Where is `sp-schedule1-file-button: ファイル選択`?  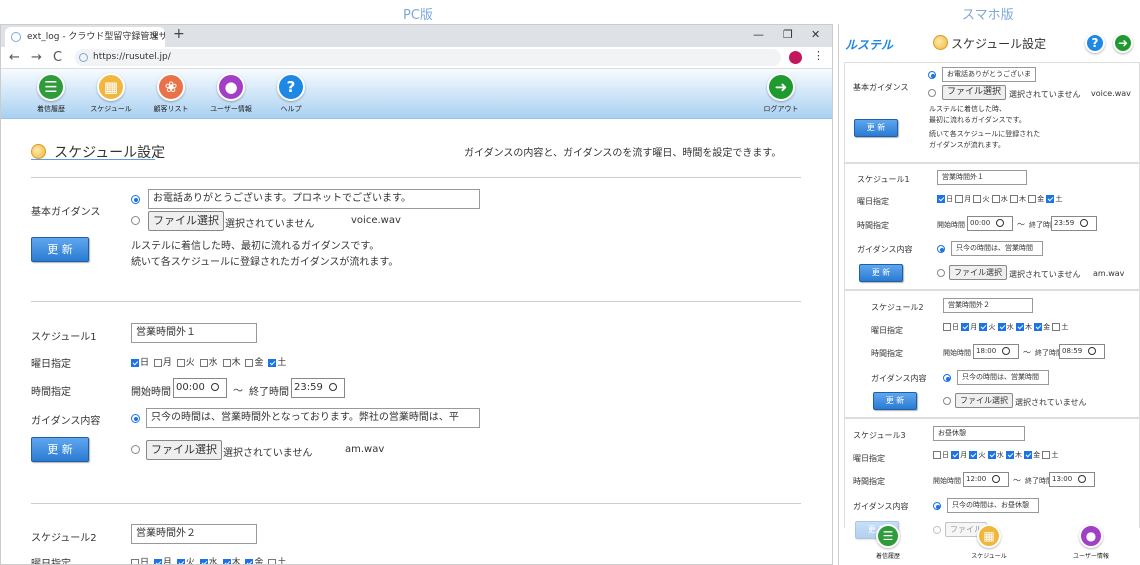
sp-schedule1-file-button: ファイル選択 is located at coordinates (978, 272).